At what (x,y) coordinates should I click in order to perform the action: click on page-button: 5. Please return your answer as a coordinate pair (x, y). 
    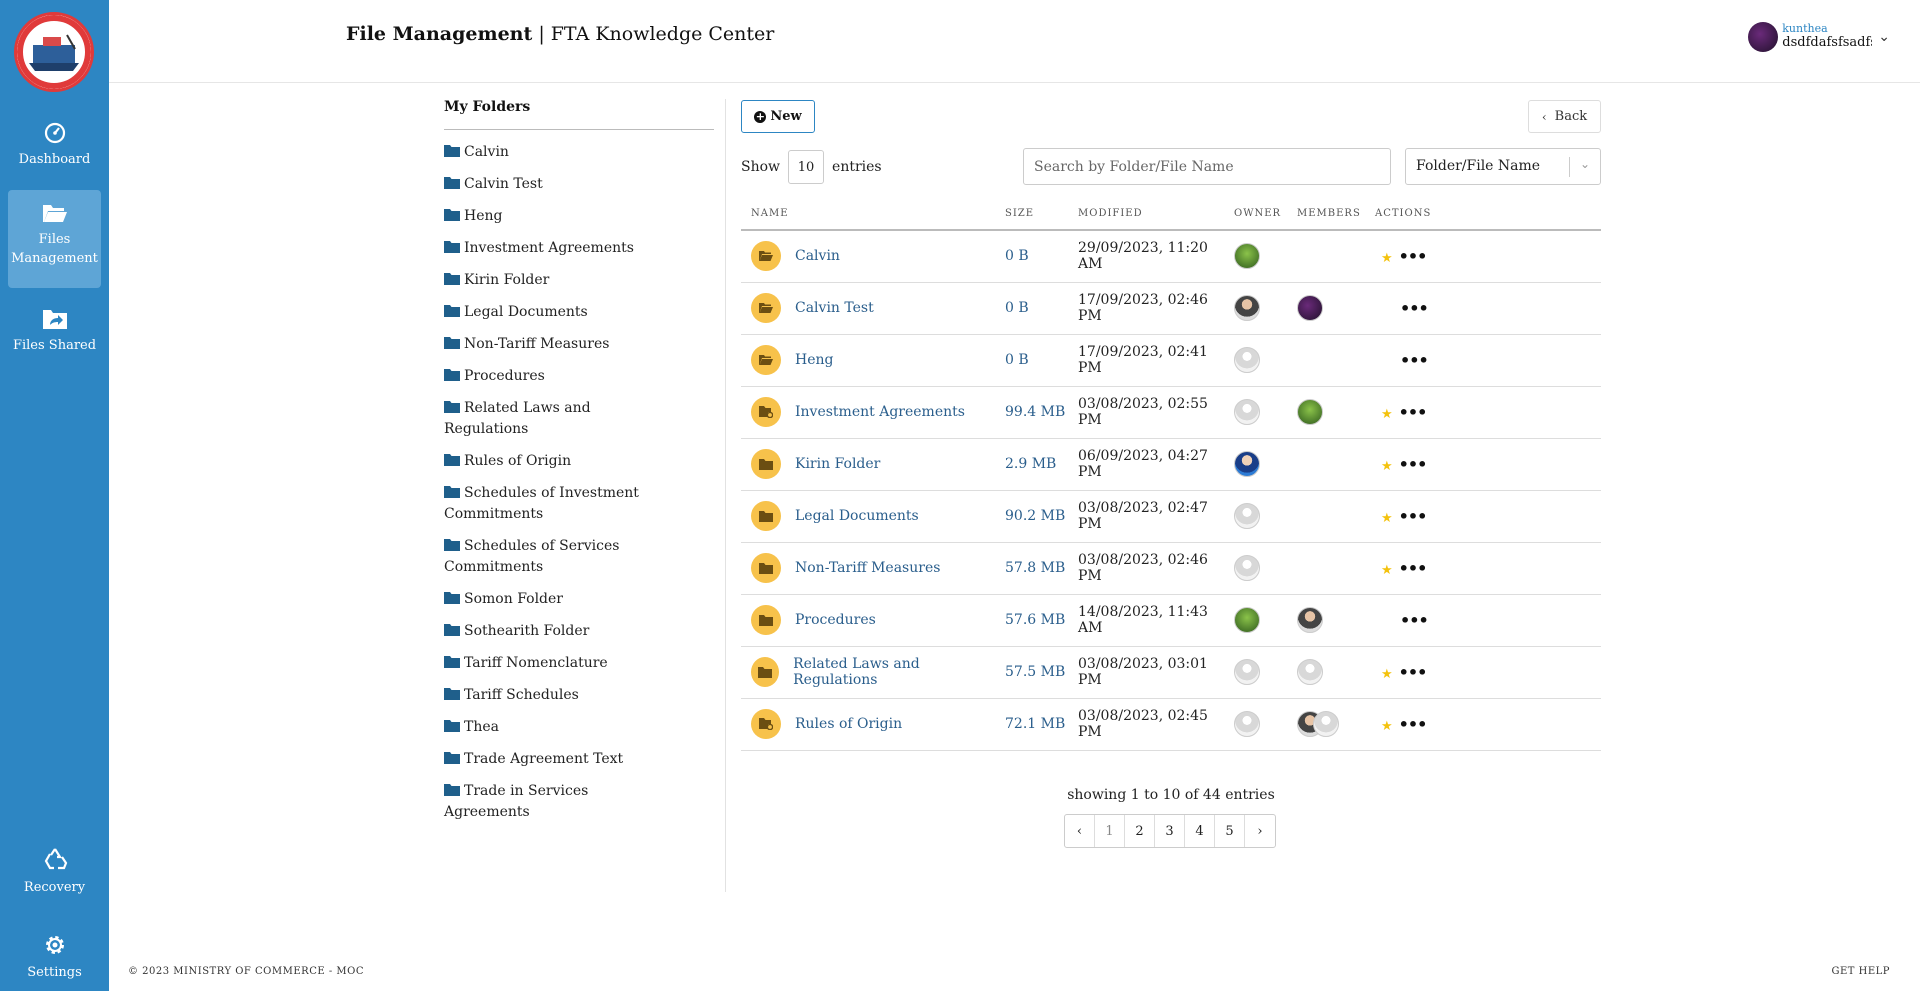
    Looking at the image, I should click on (1230, 831).